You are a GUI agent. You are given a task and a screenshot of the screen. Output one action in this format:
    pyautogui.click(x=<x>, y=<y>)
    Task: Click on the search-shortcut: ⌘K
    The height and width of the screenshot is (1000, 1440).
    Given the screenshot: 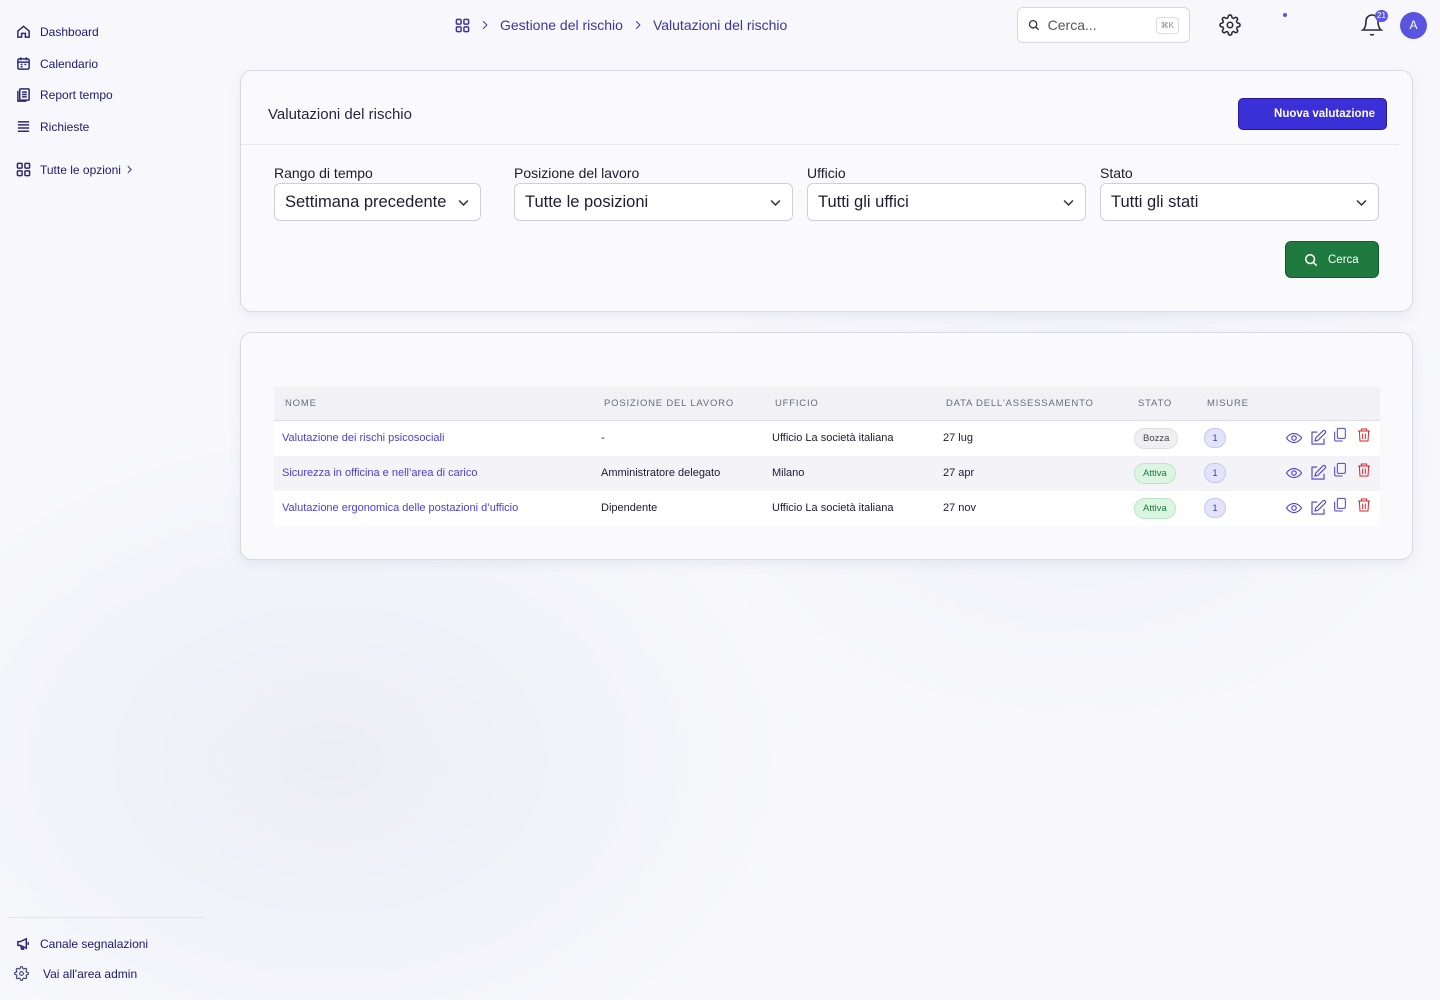 What is the action you would take?
    pyautogui.click(x=1167, y=25)
    